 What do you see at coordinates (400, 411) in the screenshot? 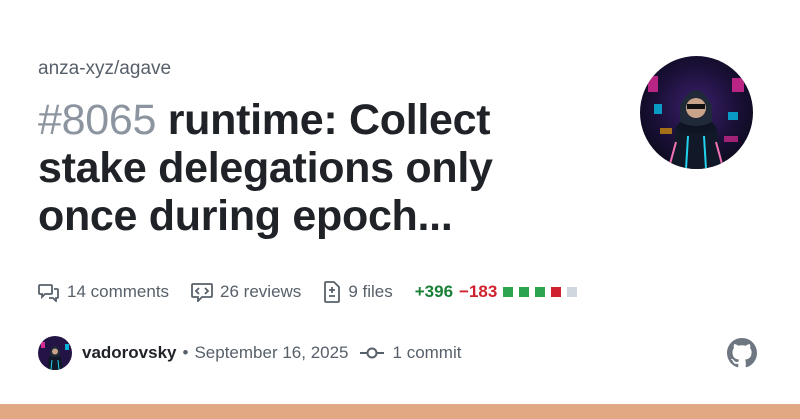
I see `footer-bar` at bounding box center [400, 411].